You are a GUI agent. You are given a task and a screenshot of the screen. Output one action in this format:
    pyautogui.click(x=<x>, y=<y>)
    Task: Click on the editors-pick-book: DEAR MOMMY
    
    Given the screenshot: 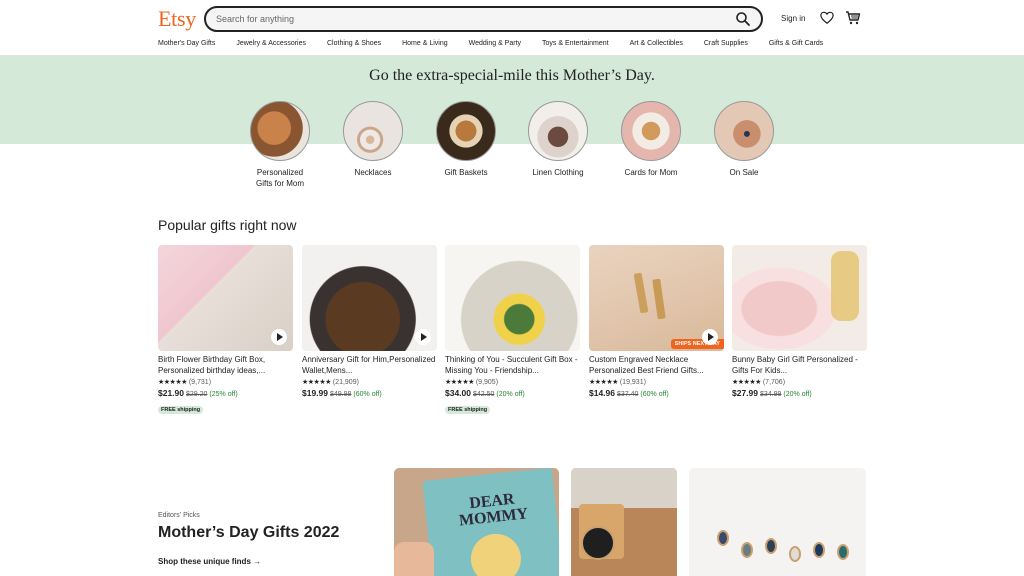 What is the action you would take?
    pyautogui.click(x=476, y=522)
    